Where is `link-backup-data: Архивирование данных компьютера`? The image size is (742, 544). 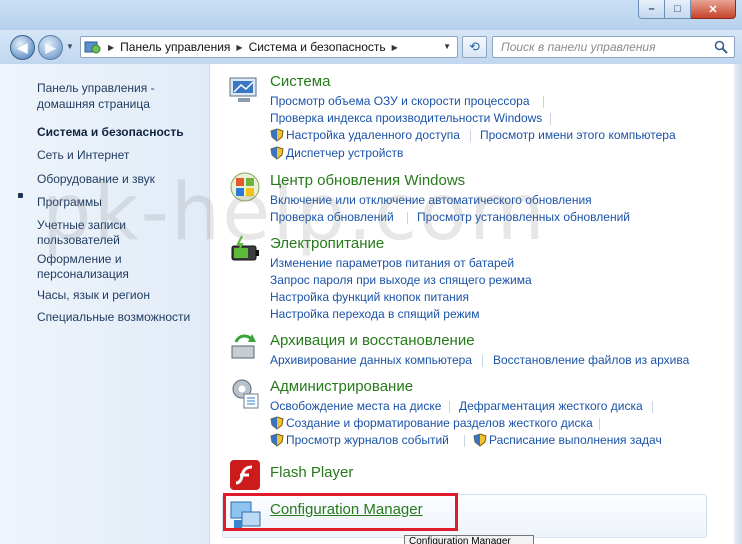 link-backup-data: Архивирование данных компьютера is located at coordinates (371, 360).